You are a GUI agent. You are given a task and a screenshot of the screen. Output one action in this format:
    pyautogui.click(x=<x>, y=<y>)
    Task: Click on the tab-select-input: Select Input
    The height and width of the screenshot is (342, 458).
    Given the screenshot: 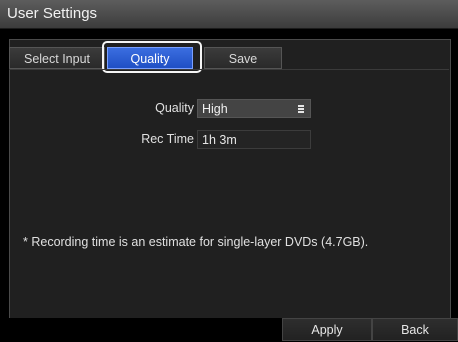 What is the action you would take?
    pyautogui.click(x=57, y=58)
    